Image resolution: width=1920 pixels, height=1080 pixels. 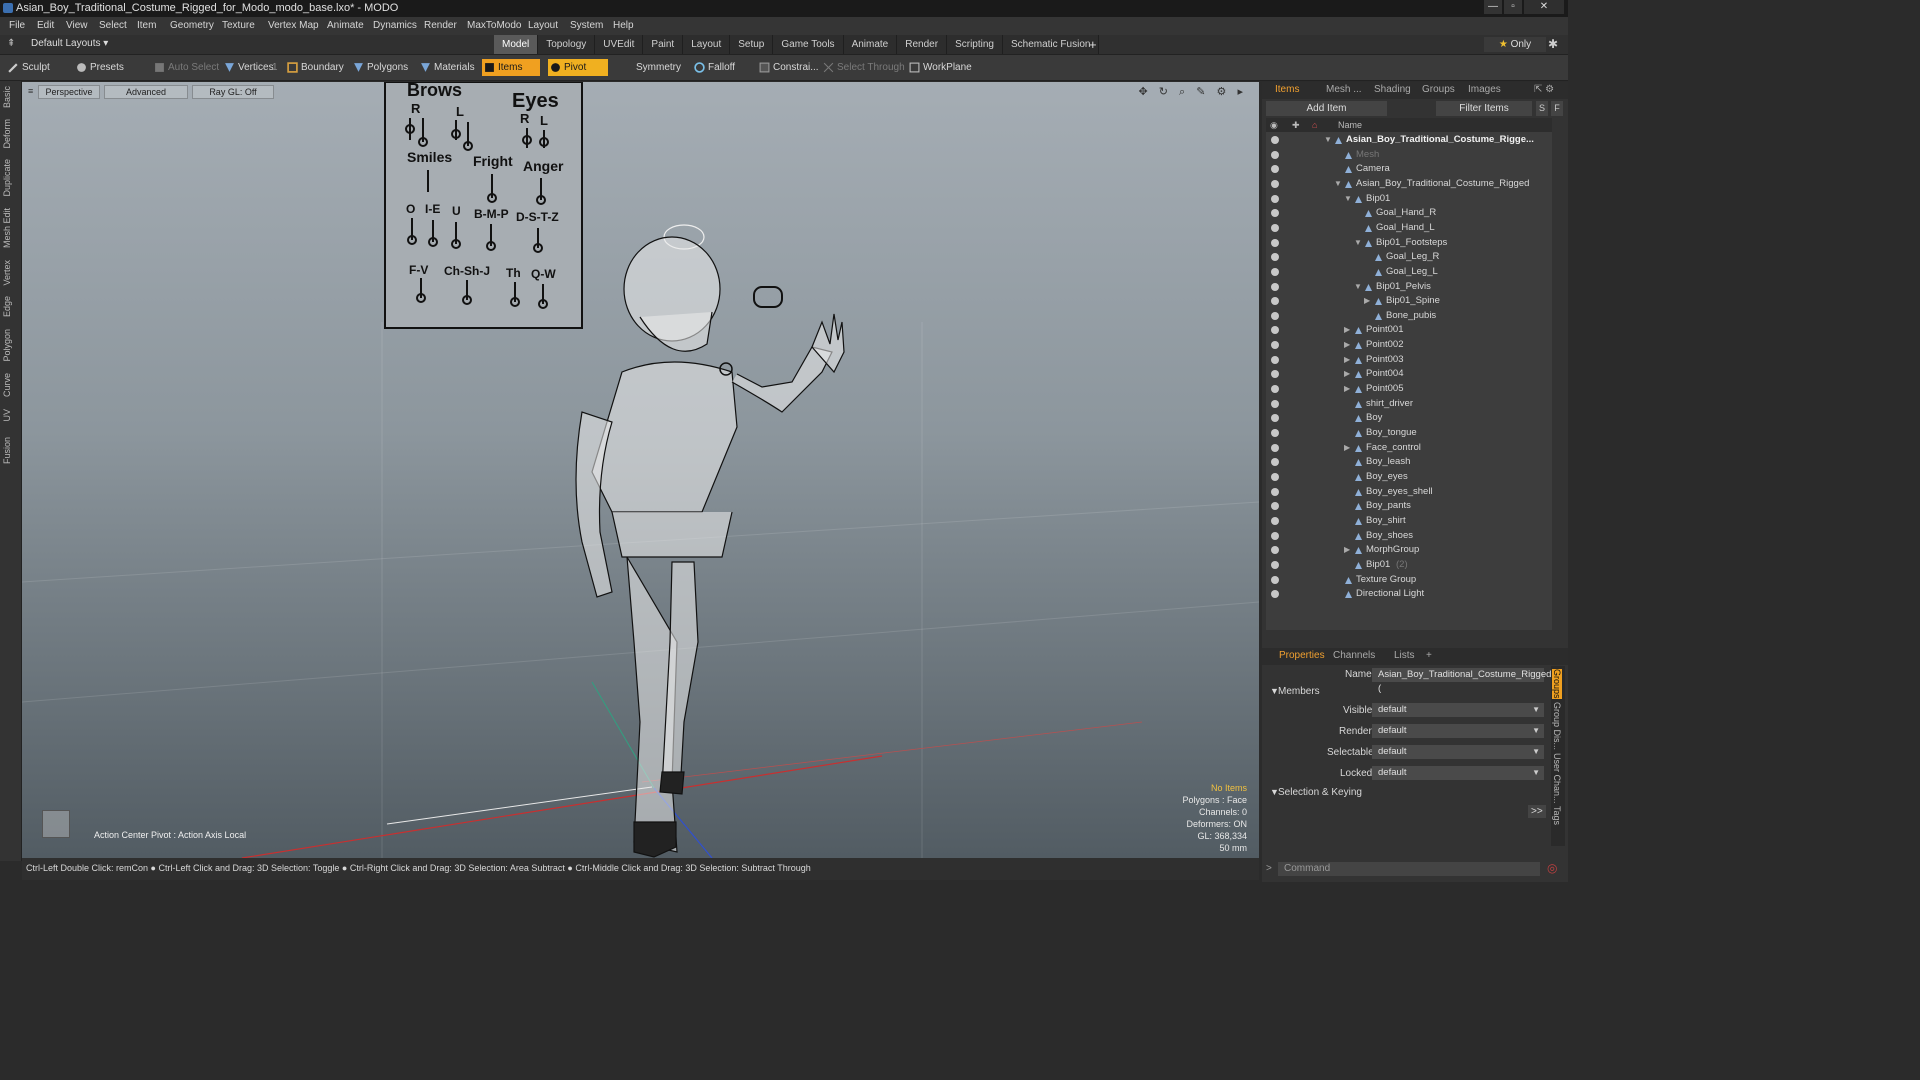 I want to click on materials-button: Materials, so click(x=454, y=67).